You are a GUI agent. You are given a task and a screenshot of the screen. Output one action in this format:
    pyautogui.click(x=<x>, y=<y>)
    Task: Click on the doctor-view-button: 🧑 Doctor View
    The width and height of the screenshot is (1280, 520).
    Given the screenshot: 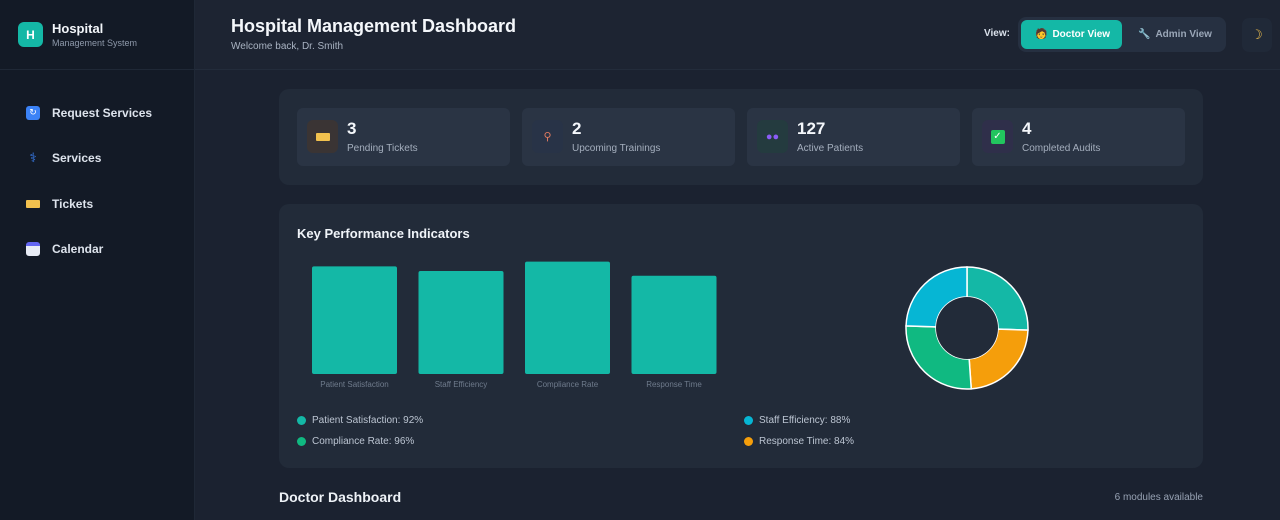 What is the action you would take?
    pyautogui.click(x=1071, y=34)
    